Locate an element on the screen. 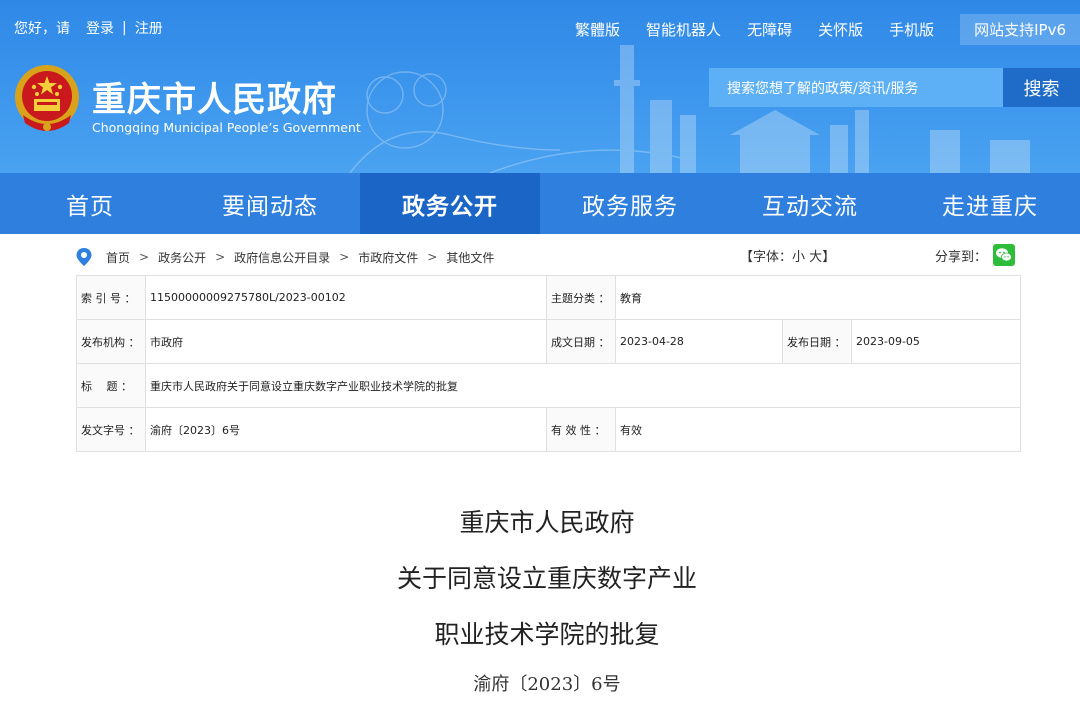 This screenshot has width=1080, height=703. breadcrumb-home: 首页 is located at coordinates (118, 257).